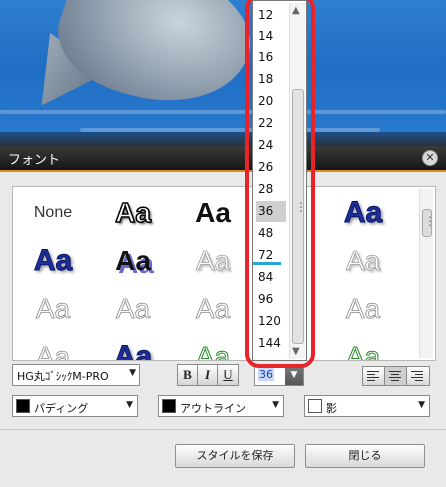 Image resolution: width=446 pixels, height=487 pixels. Describe the element at coordinates (367, 406) in the screenshot. I see `shadow-color-select: 影 ▼` at that location.